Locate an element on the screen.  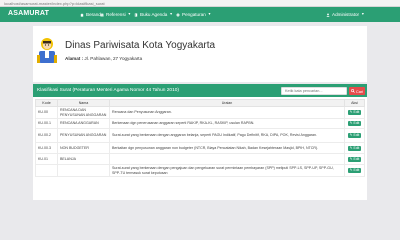
table-row: KU.01 BELANJA ✎ Edit is located at coordinates (200, 159).